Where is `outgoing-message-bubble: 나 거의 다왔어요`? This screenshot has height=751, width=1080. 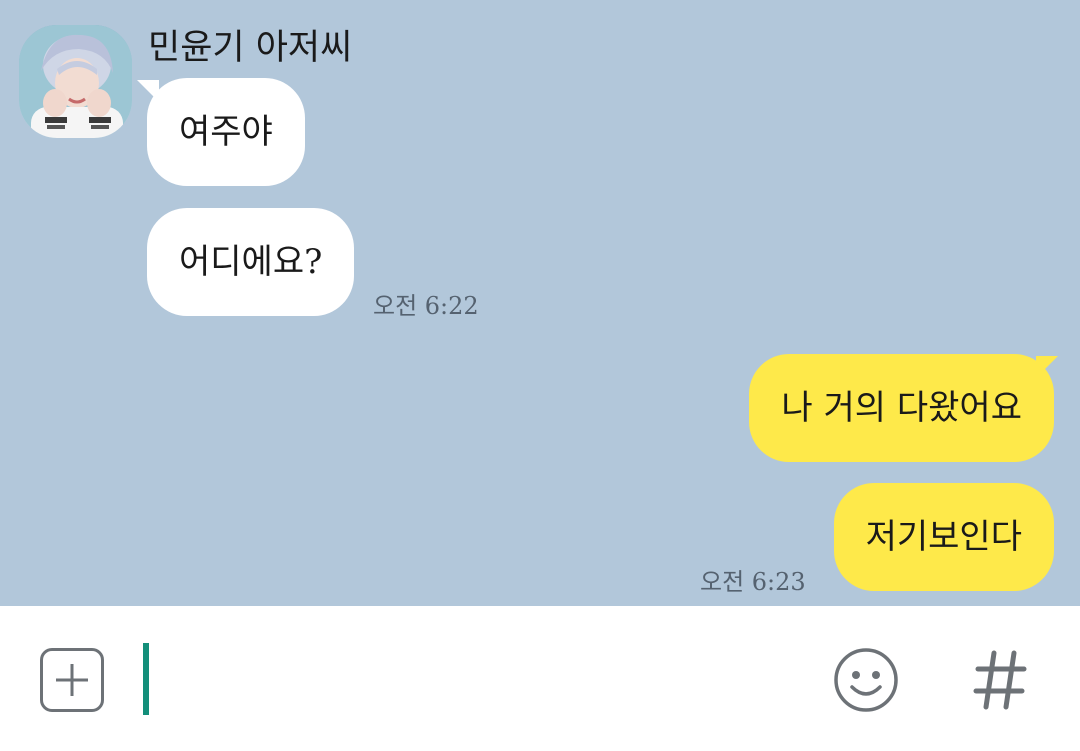 outgoing-message-bubble: 나 거의 다왔어요 is located at coordinates (901, 408).